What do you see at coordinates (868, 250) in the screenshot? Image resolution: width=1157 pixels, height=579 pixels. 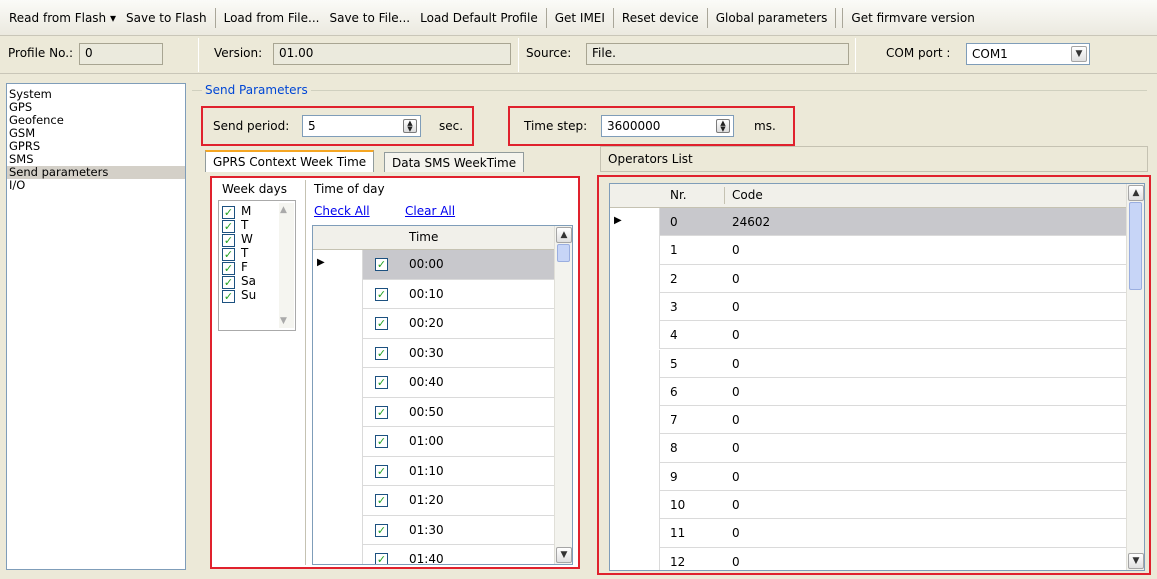 I see `operator-row: 10` at bounding box center [868, 250].